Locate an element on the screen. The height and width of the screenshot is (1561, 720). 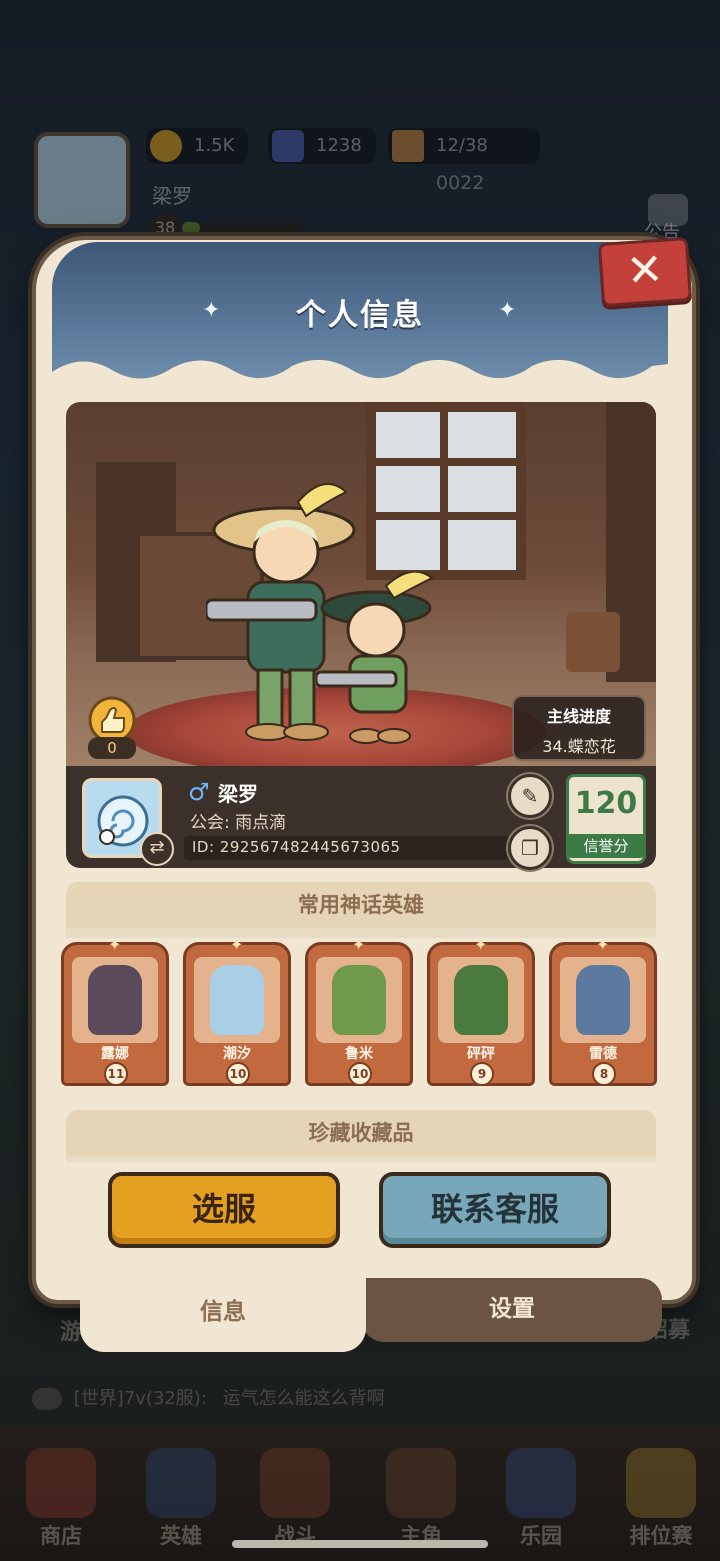
player-id: ID: 292567482445673065 is located at coordinates (296, 847).